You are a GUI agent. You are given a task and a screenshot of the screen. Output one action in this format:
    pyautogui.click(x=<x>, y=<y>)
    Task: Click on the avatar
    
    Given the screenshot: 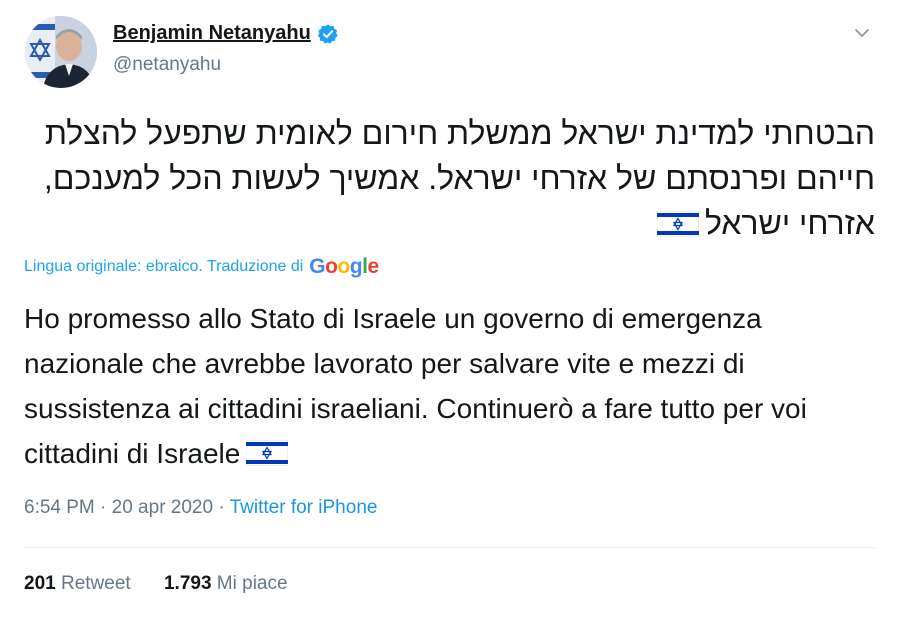 What is the action you would take?
    pyautogui.click(x=61, y=52)
    